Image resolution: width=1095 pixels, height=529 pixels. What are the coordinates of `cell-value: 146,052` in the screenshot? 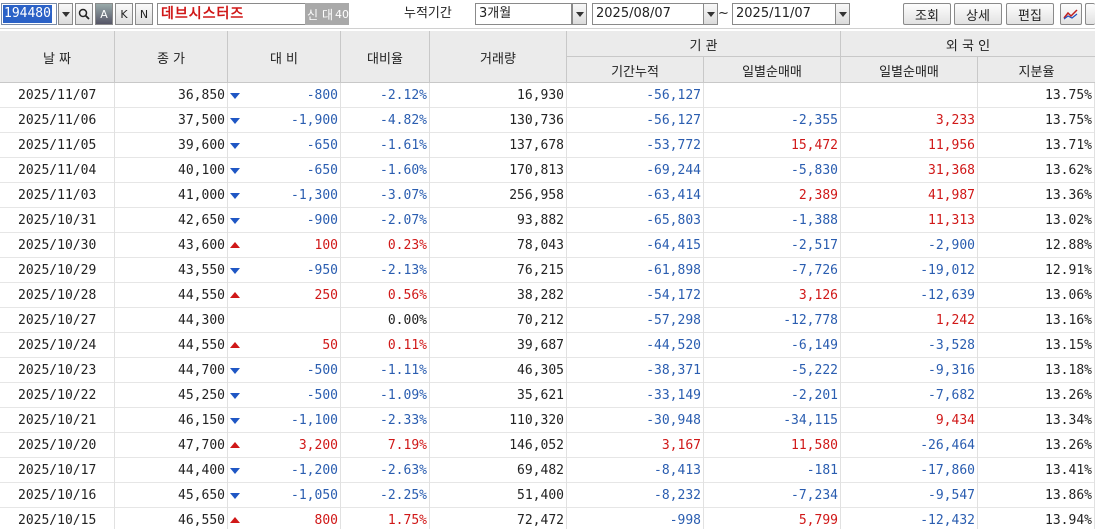 It's located at (536, 445).